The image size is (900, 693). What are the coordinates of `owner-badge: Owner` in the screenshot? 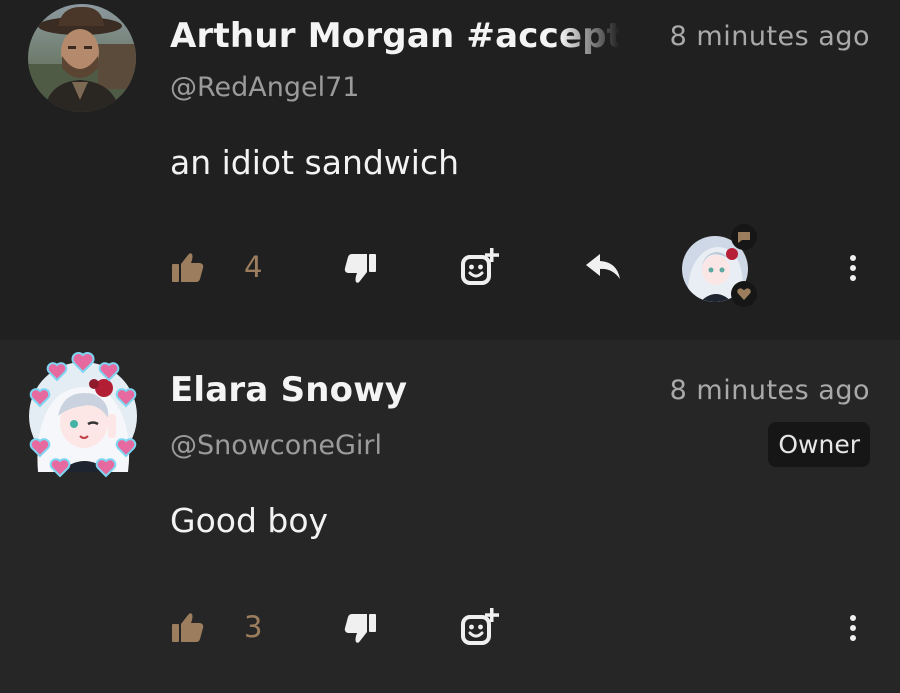 It's located at (819, 444).